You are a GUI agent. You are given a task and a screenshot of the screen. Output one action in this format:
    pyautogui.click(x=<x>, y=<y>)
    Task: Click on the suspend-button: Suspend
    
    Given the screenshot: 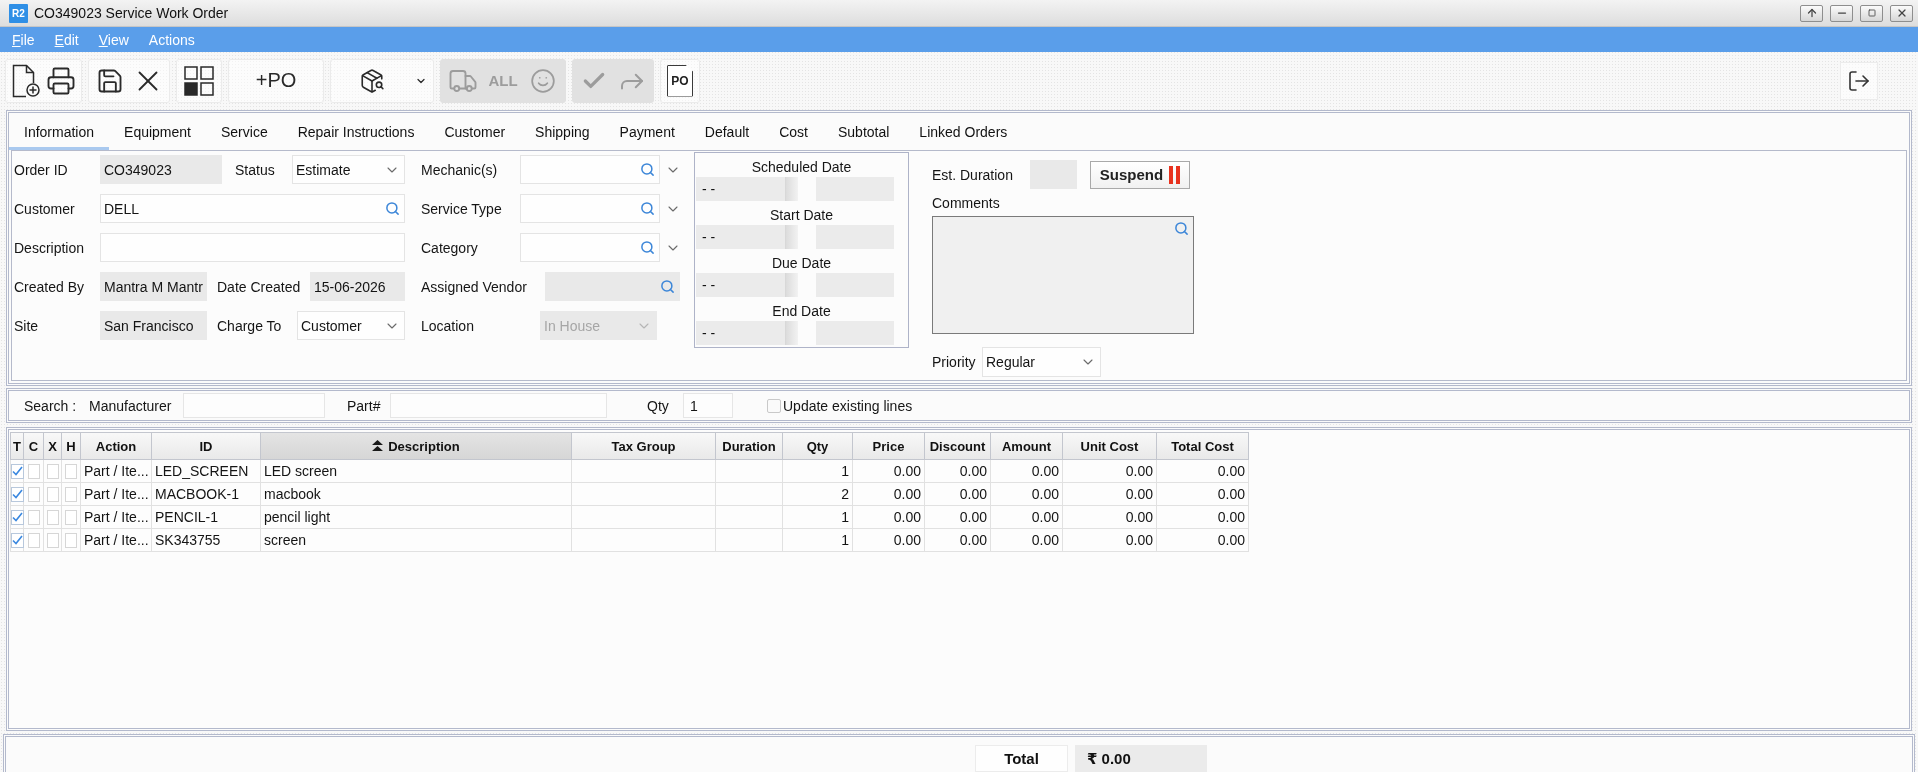 What is the action you would take?
    pyautogui.click(x=1140, y=174)
    